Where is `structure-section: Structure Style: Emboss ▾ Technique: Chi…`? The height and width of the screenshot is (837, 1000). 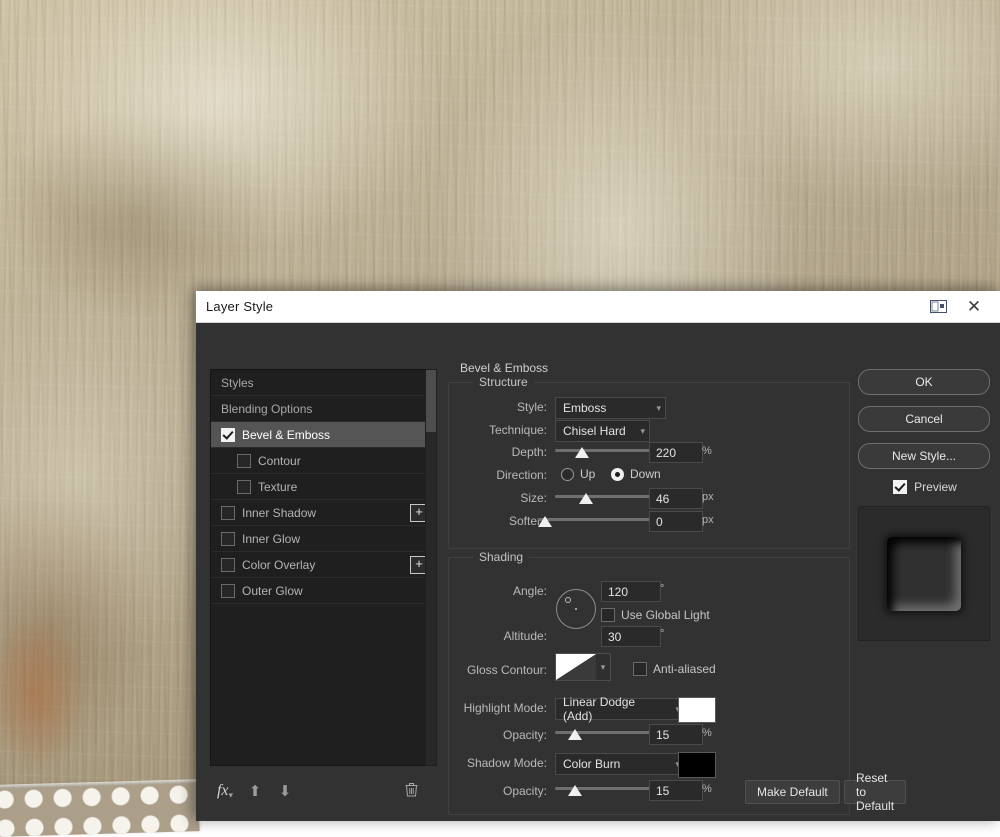 structure-section: Structure Style: Emboss ▾ Technique: Chi… is located at coordinates (649, 465).